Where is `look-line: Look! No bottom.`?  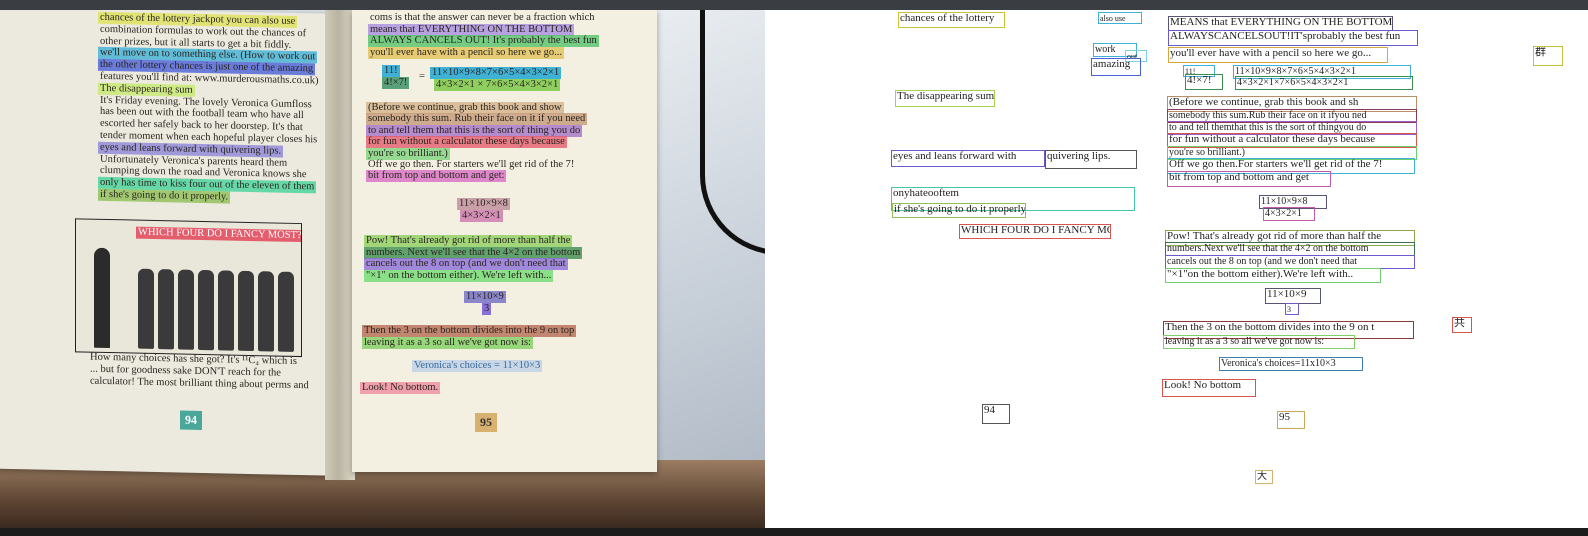 look-line: Look! No bottom. is located at coordinates (400, 388).